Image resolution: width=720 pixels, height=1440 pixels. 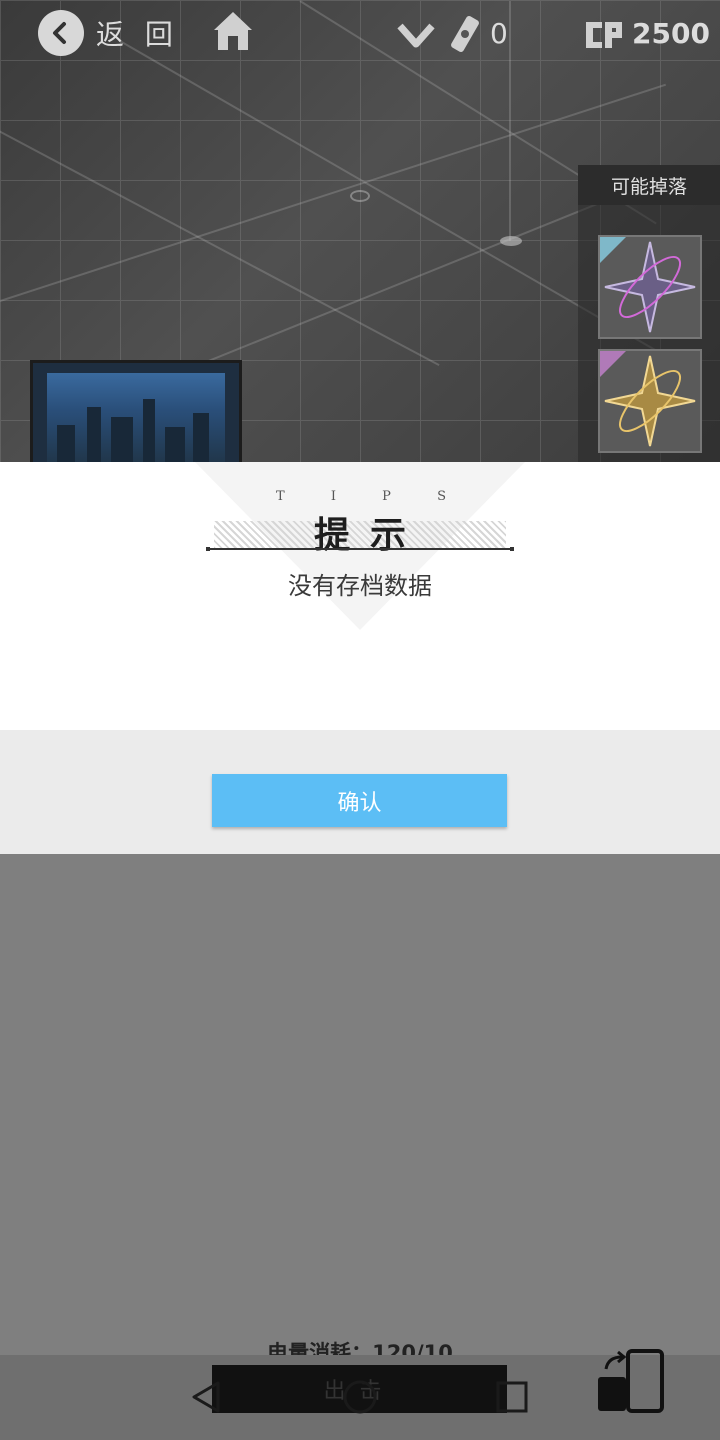 I want to click on ticket-icon, so click(x=465, y=34).